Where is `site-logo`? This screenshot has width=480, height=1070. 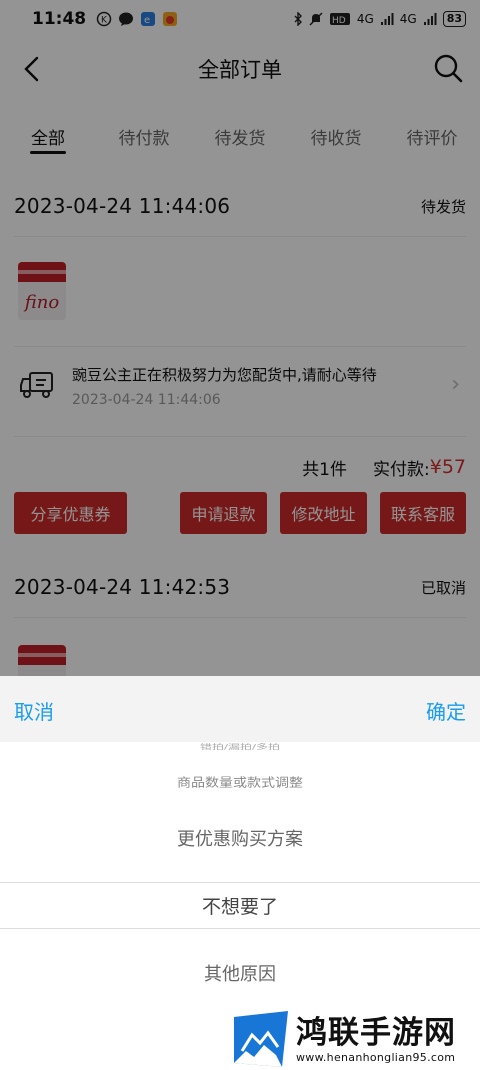
site-logo is located at coordinates (261, 1039).